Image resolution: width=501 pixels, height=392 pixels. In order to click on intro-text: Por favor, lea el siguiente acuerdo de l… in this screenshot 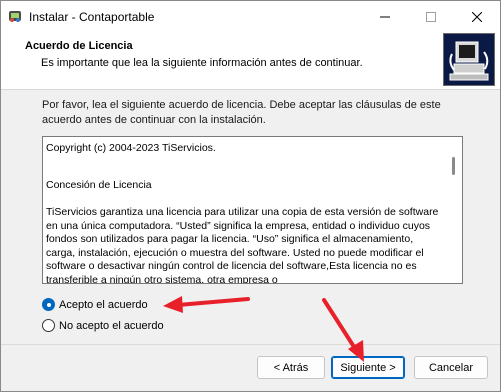, I will do `click(241, 112)`.